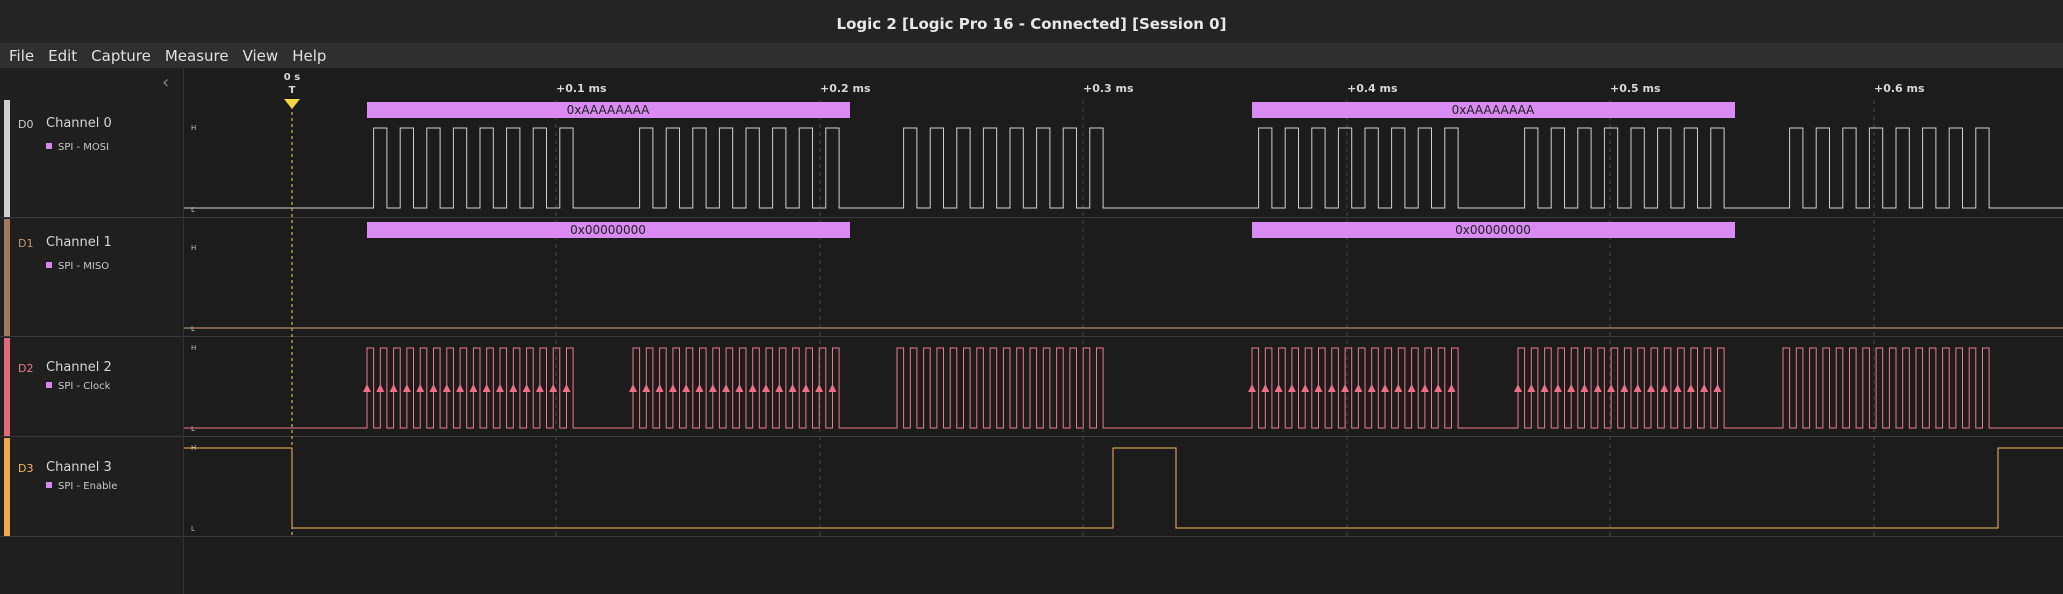  What do you see at coordinates (1108, 88) in the screenshot?
I see `time-tick-label: +0.3 ms` at bounding box center [1108, 88].